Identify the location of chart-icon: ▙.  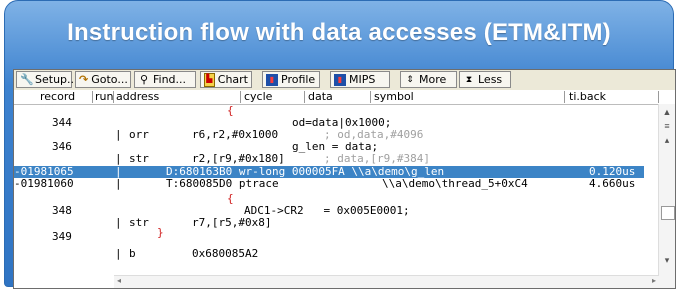
(209, 79).